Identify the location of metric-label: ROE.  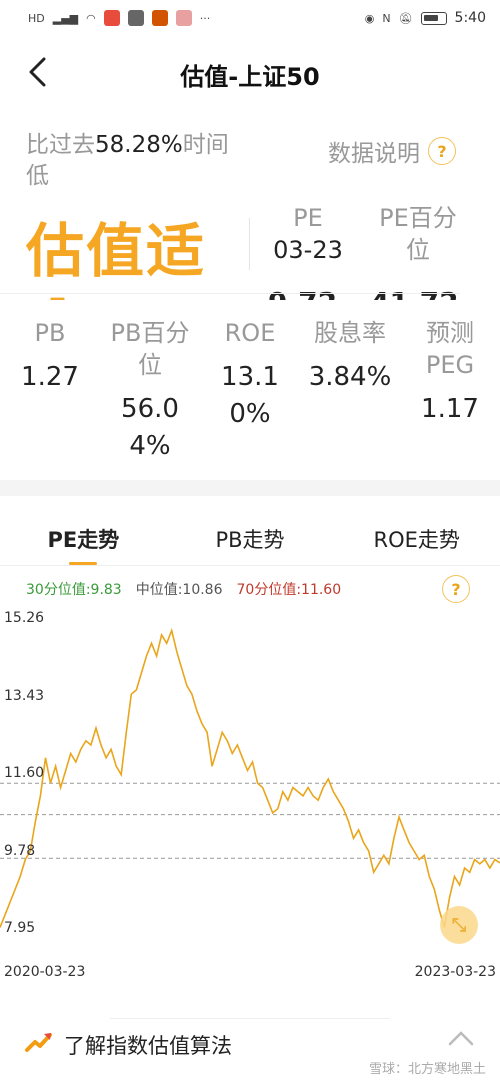
(250, 333).